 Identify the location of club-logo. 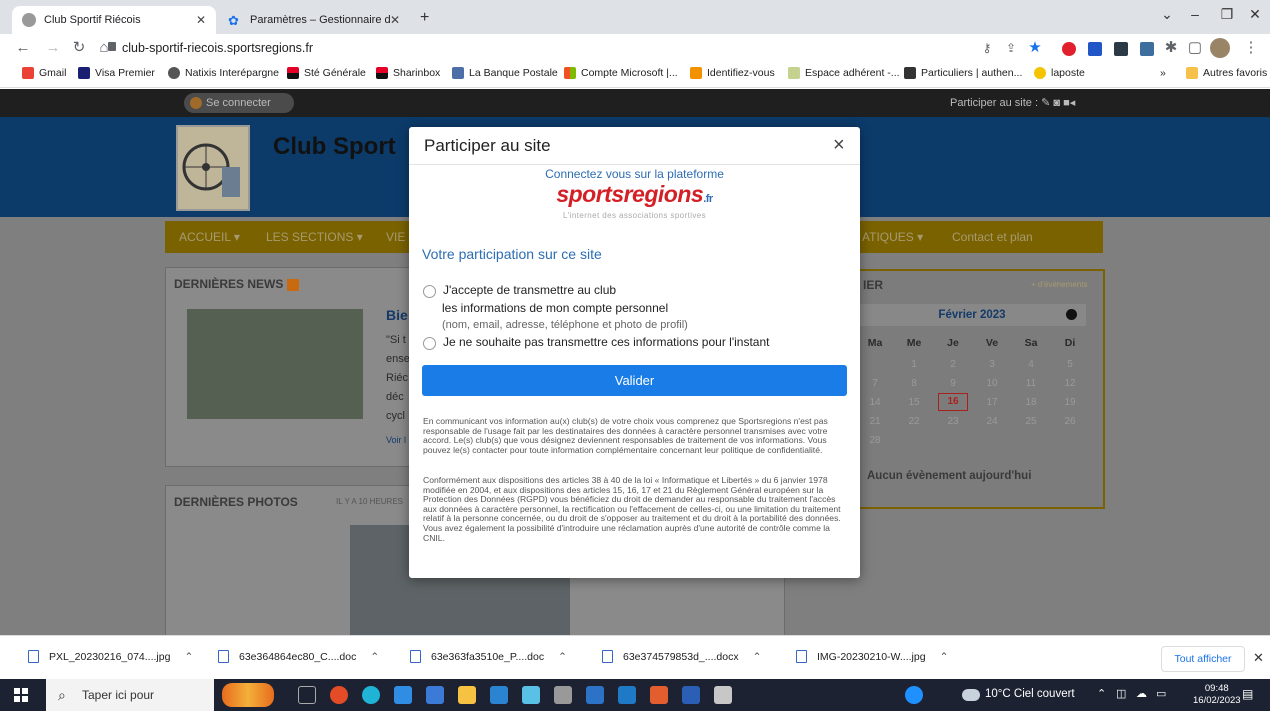
(213, 168).